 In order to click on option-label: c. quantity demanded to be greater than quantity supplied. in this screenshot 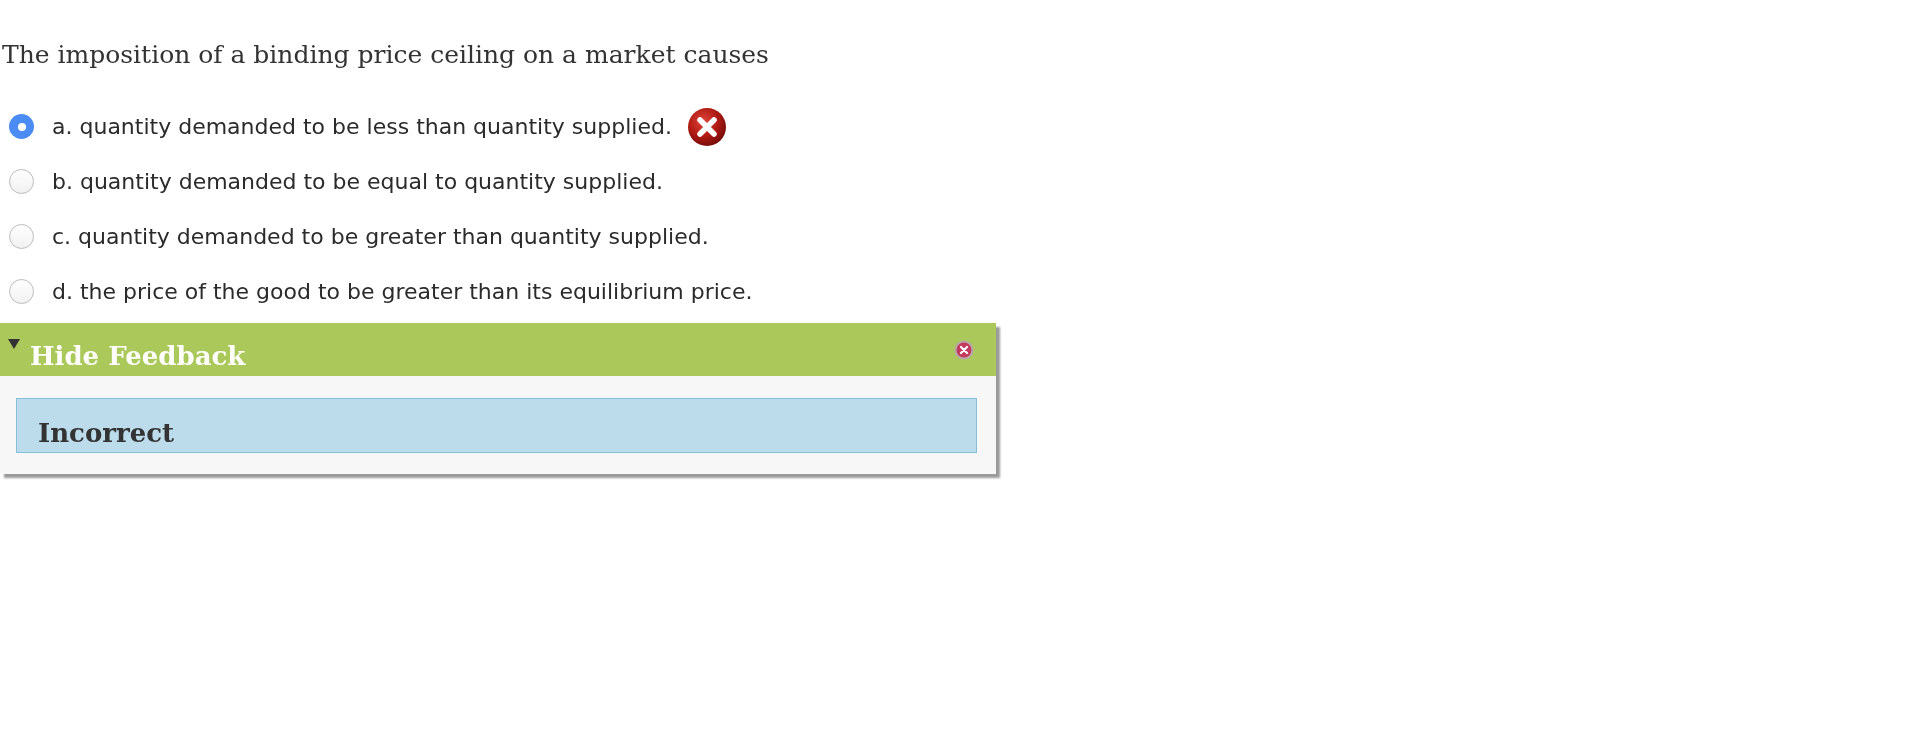, I will do `click(380, 236)`.